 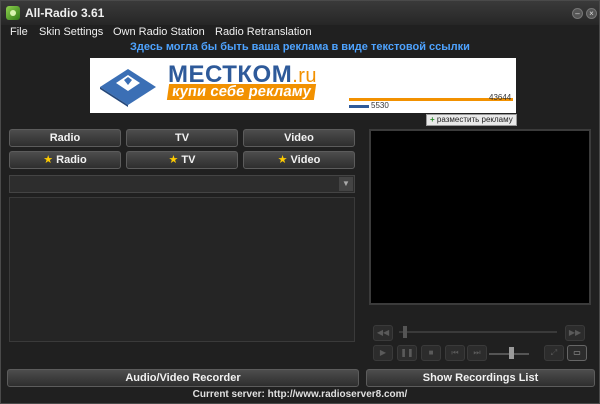 What do you see at coordinates (380, 105) in the screenshot?
I see `banner-stat-2: 5530` at bounding box center [380, 105].